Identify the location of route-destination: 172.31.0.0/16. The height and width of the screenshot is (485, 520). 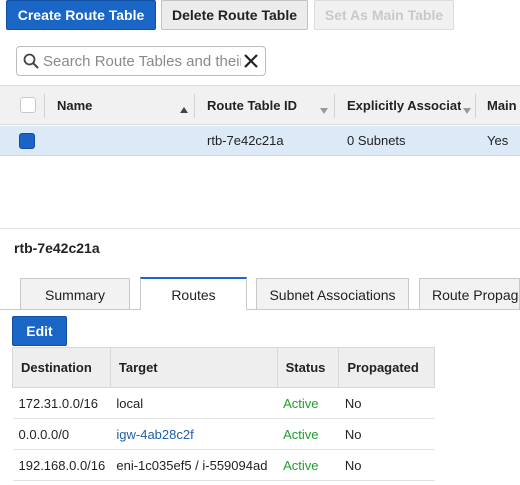
(61, 403).